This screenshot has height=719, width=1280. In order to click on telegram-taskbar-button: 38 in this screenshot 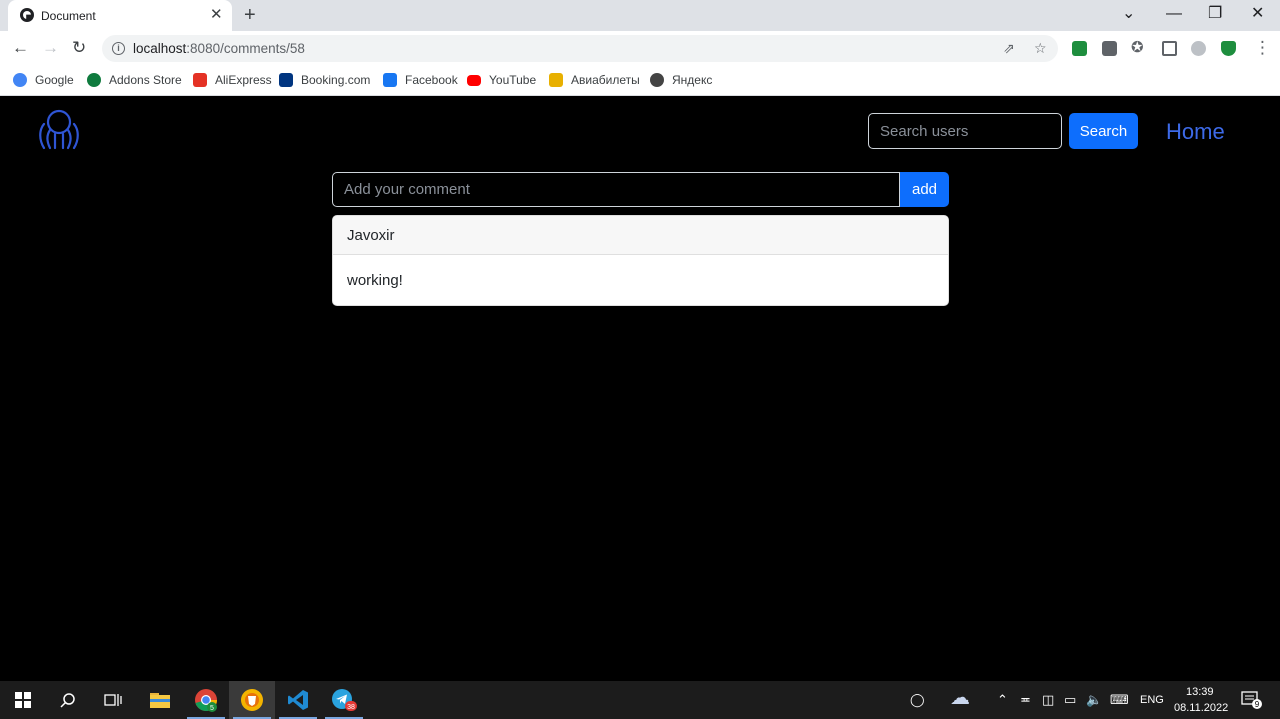, I will do `click(344, 700)`.